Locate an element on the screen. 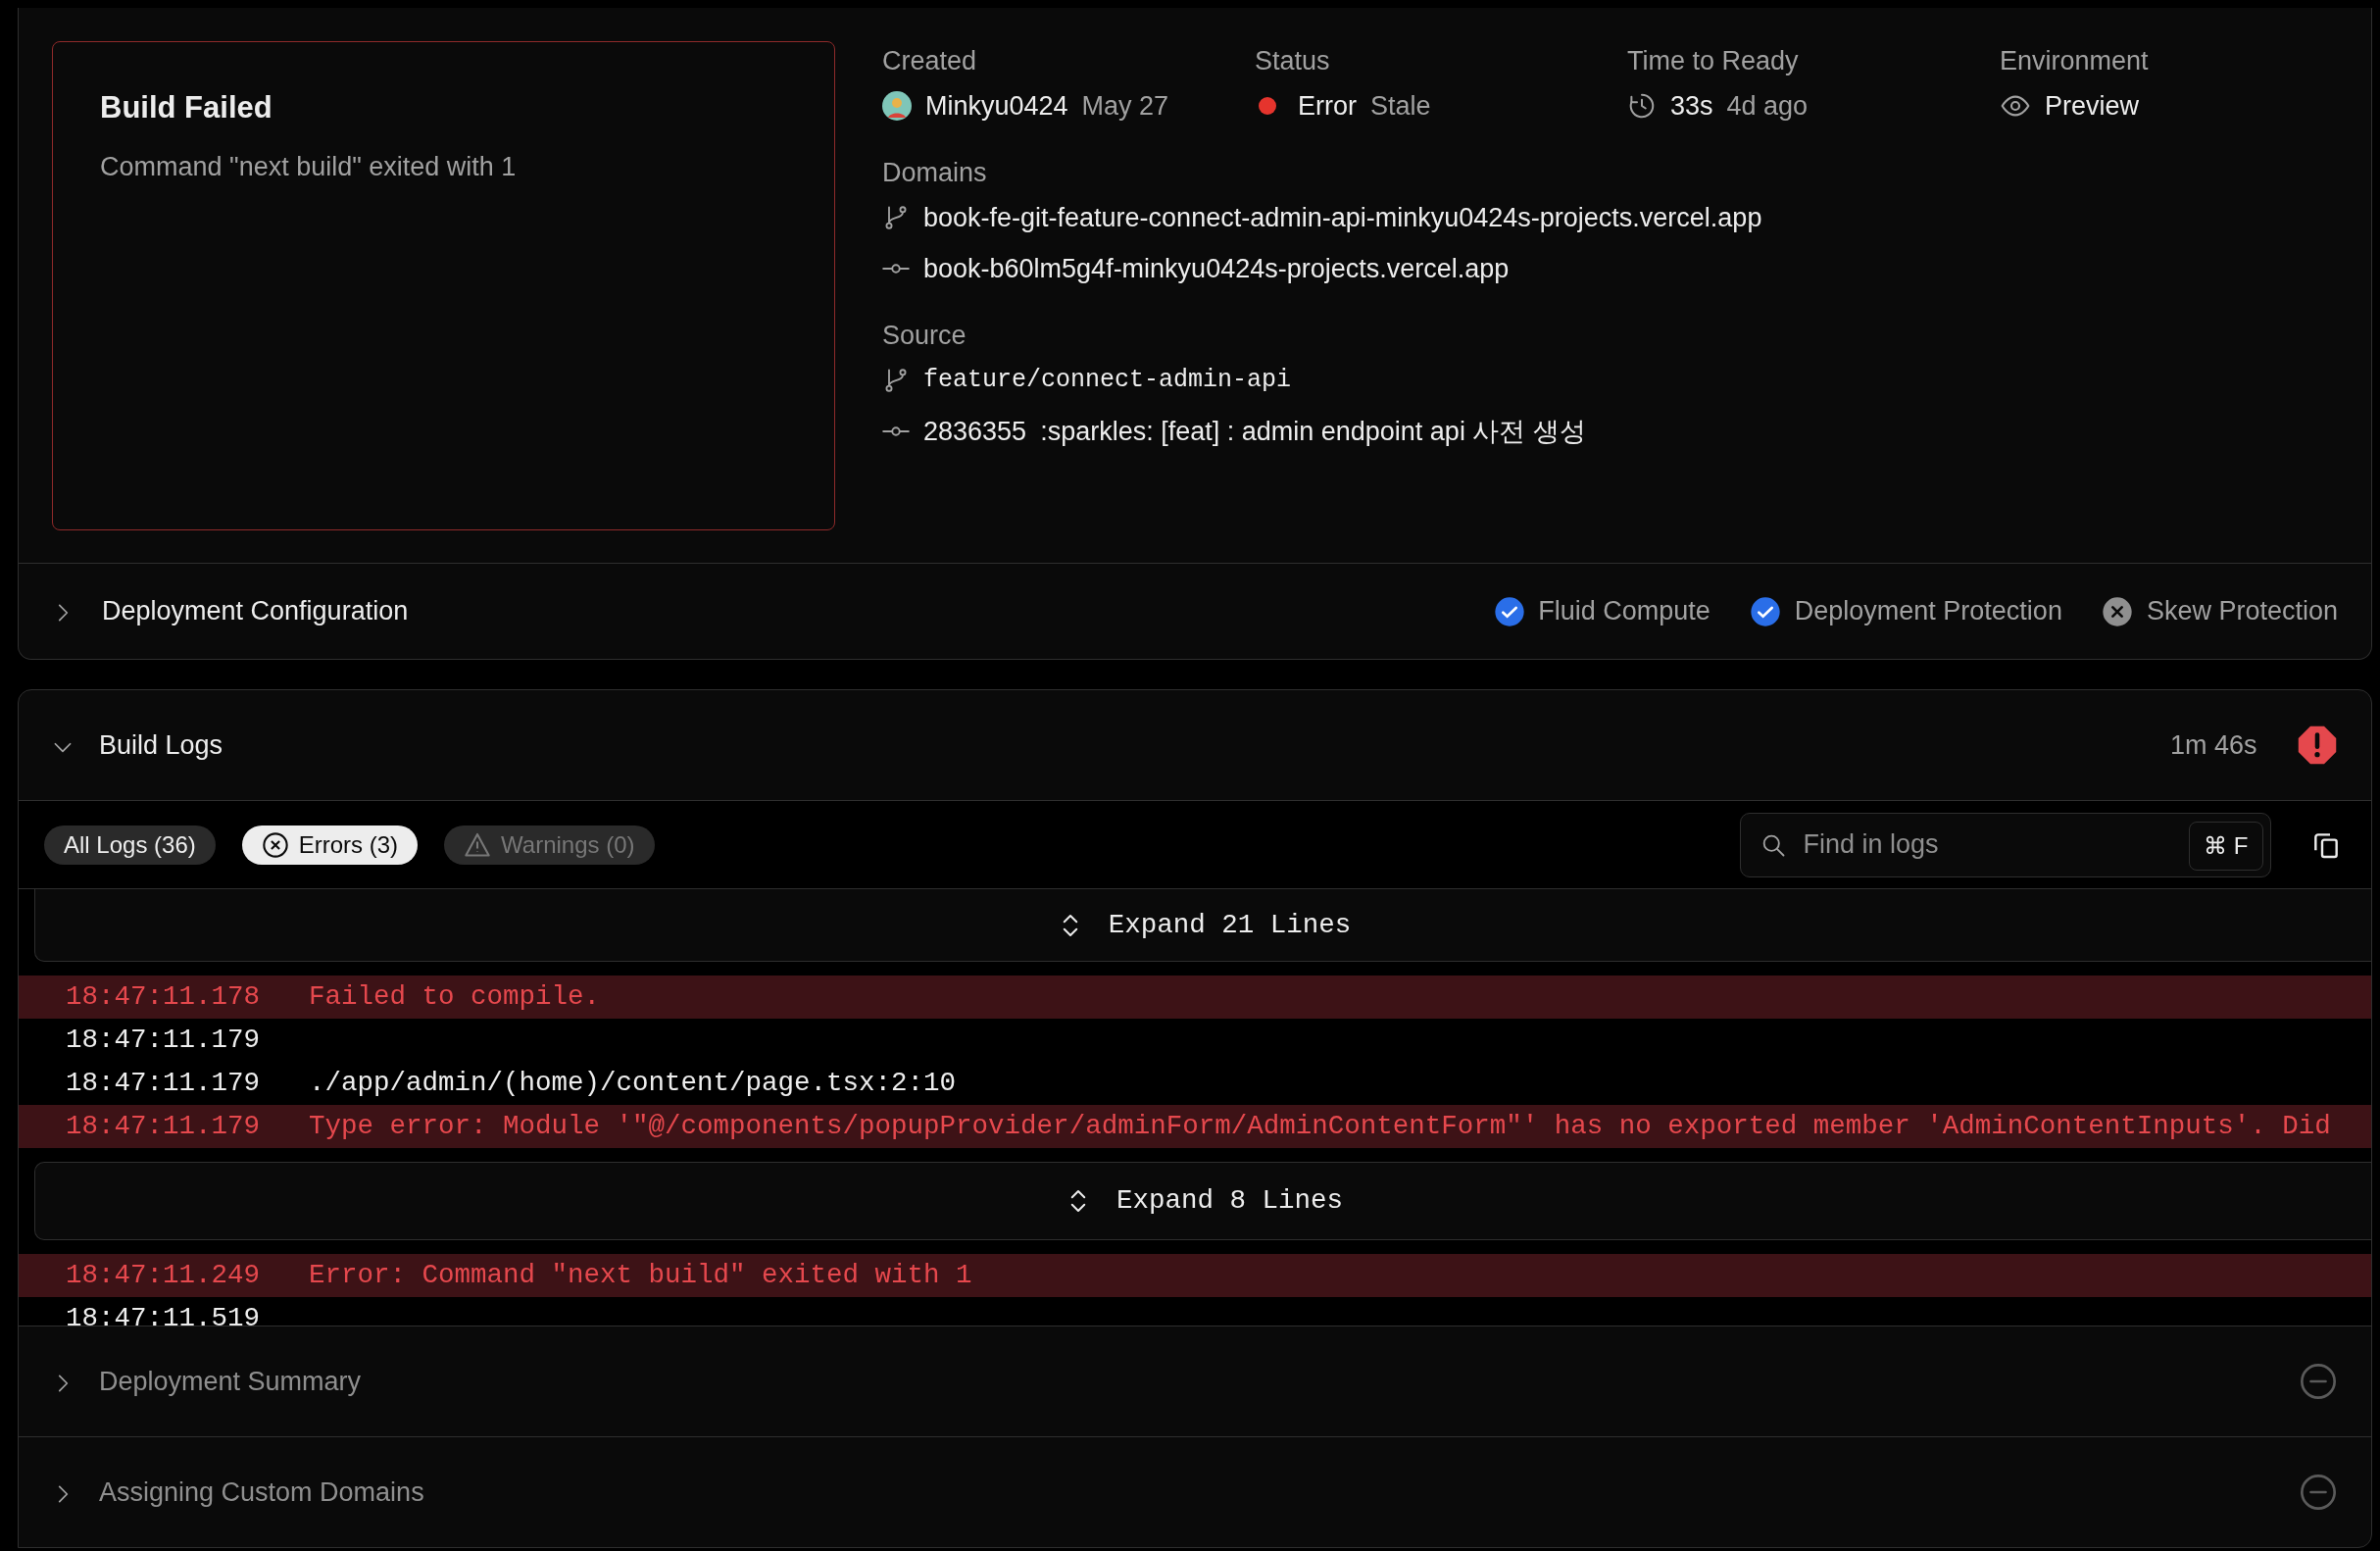 This screenshot has height=1551, width=2380. meta-label: Created is located at coordinates (929, 60).